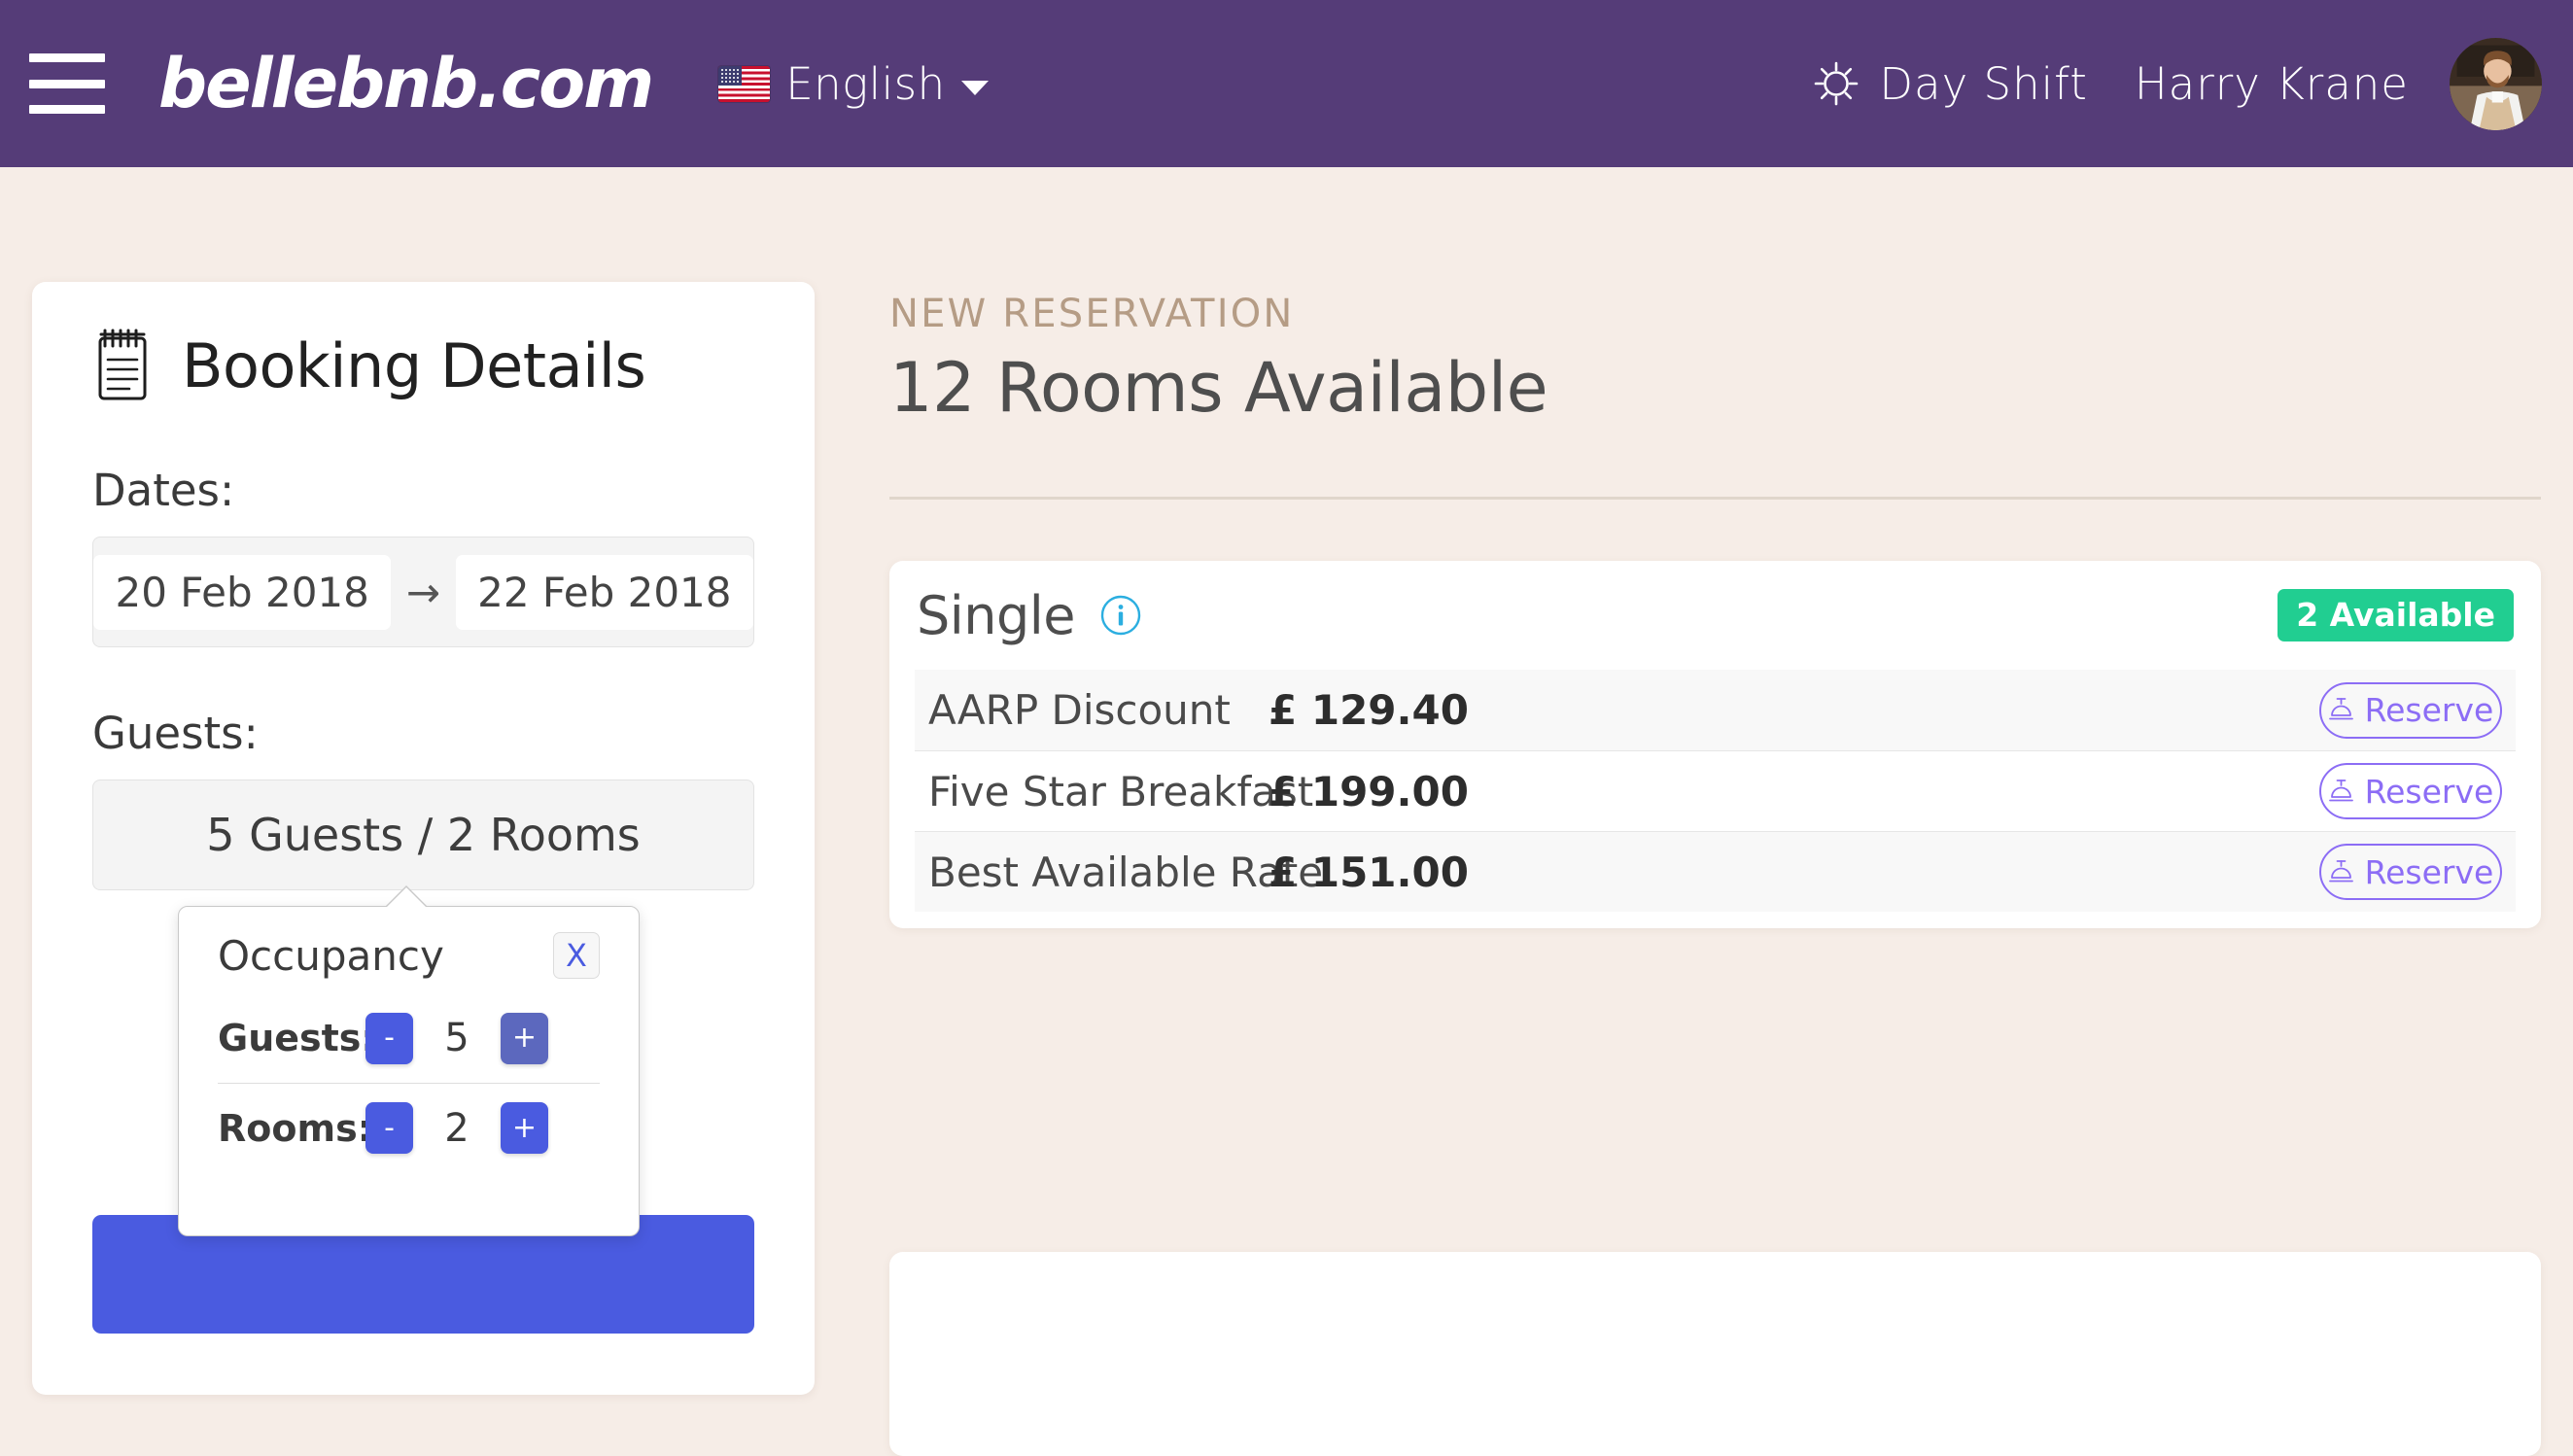  Describe the element at coordinates (1369, 872) in the screenshot. I see `rate-price: £ 151.00` at that location.